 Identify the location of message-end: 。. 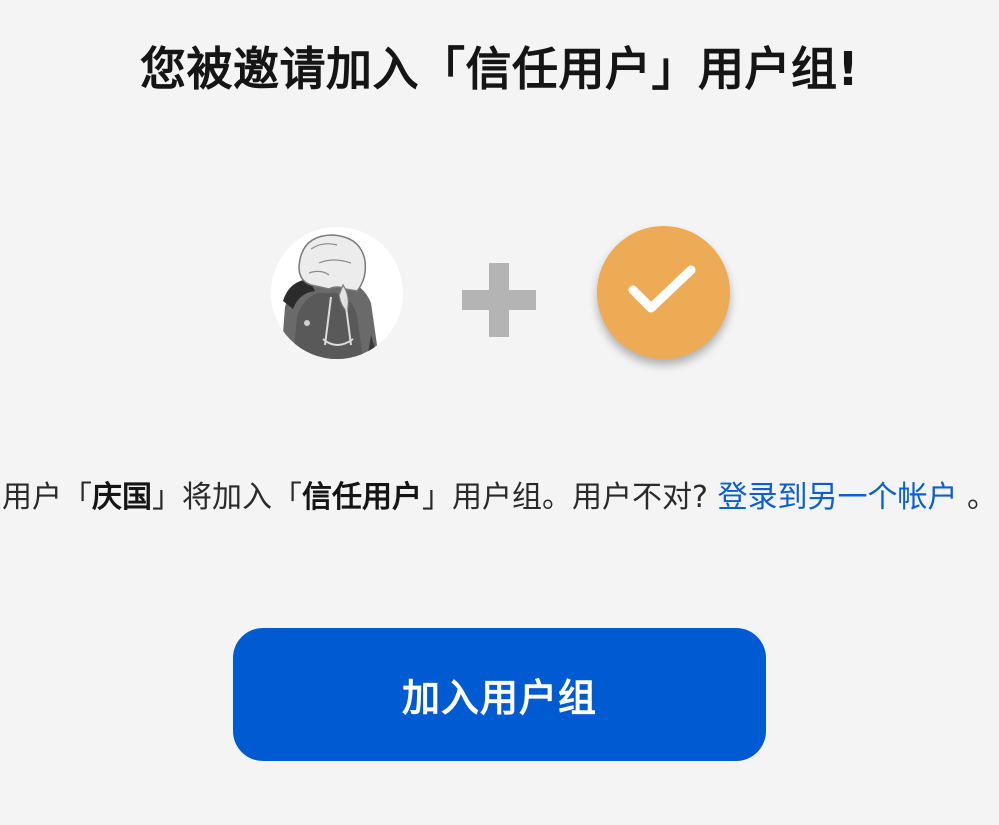
(982, 497).